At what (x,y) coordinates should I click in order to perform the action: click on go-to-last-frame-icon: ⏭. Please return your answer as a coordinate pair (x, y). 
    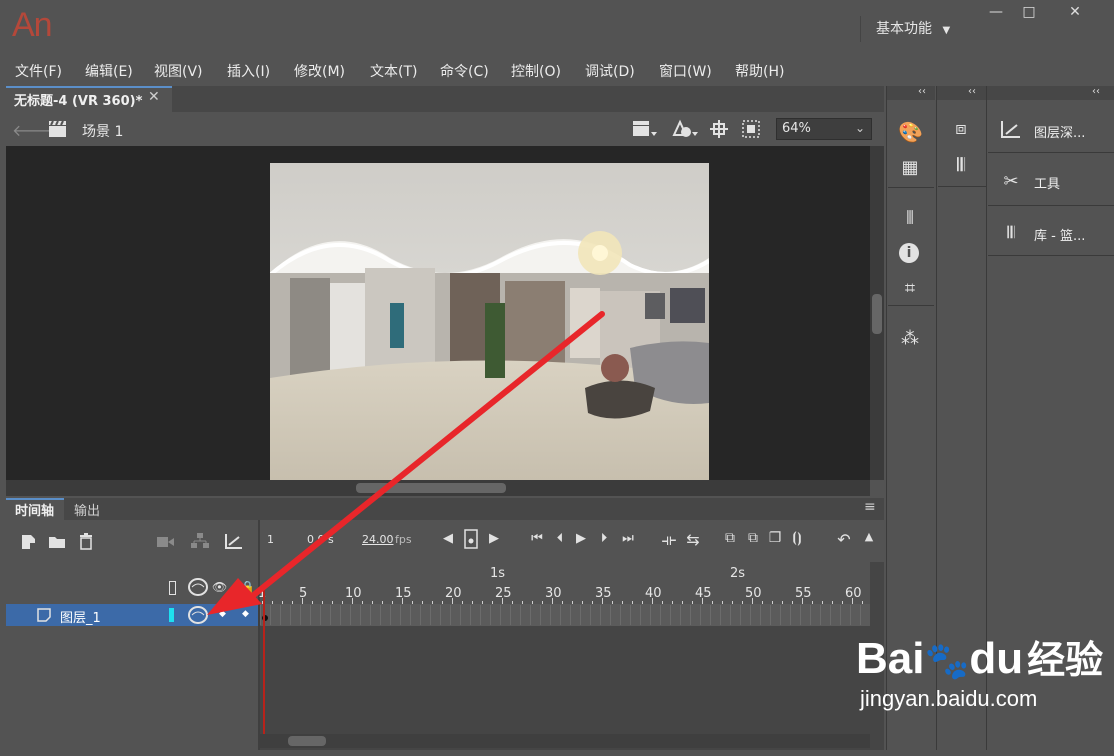
    Looking at the image, I should click on (628, 538).